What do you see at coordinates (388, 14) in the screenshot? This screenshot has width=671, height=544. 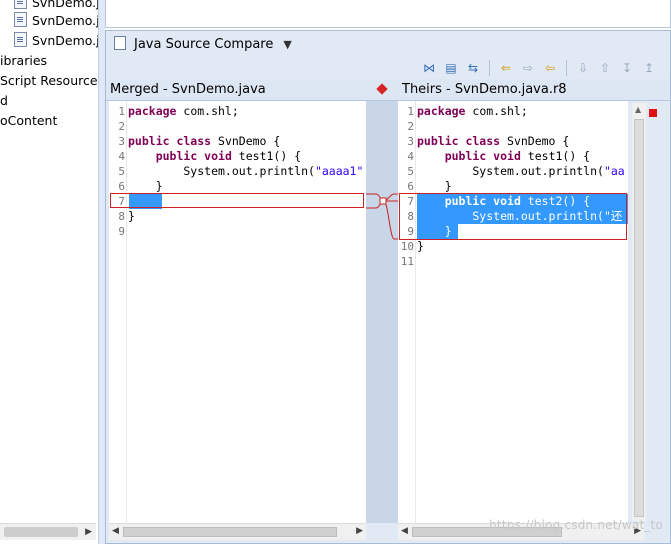 I see `editor-area-top` at bounding box center [388, 14].